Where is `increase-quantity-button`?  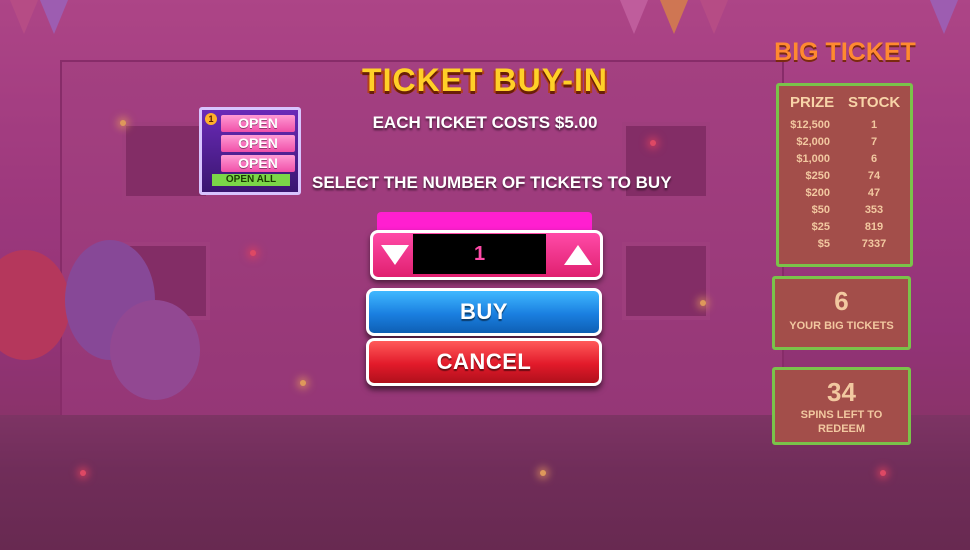
increase-quantity-button is located at coordinates (578, 255).